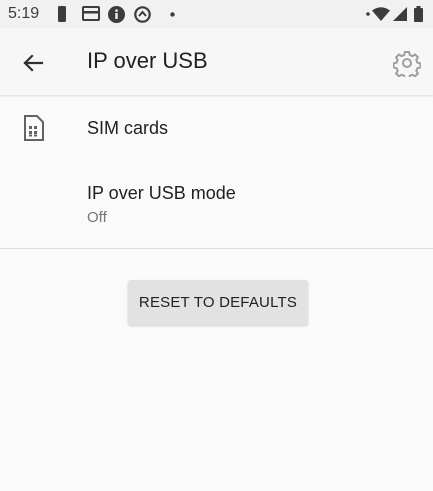  I want to click on settings-button, so click(407, 64).